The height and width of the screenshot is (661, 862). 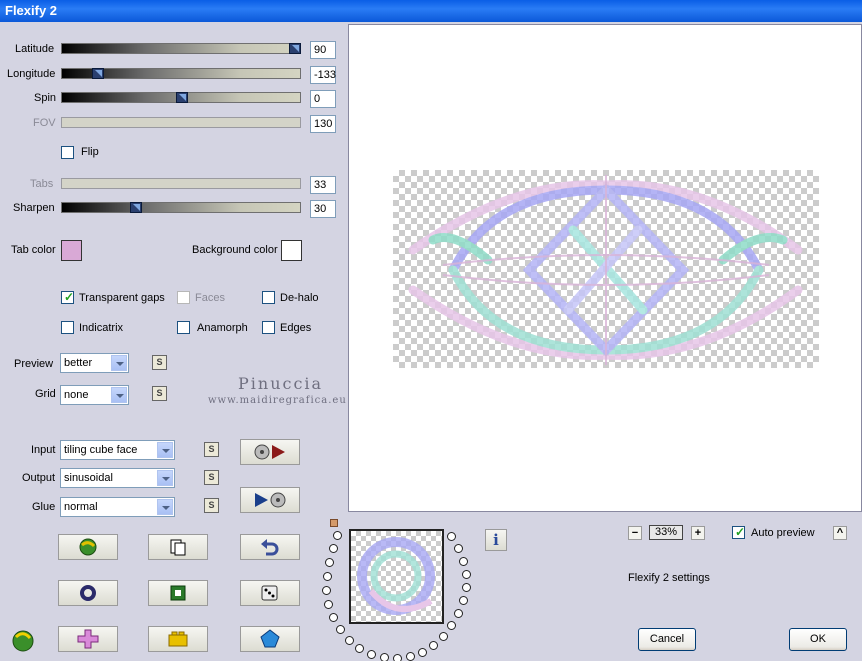 What do you see at coordinates (42, 184) in the screenshot?
I see `tabs-label: Tabs` at bounding box center [42, 184].